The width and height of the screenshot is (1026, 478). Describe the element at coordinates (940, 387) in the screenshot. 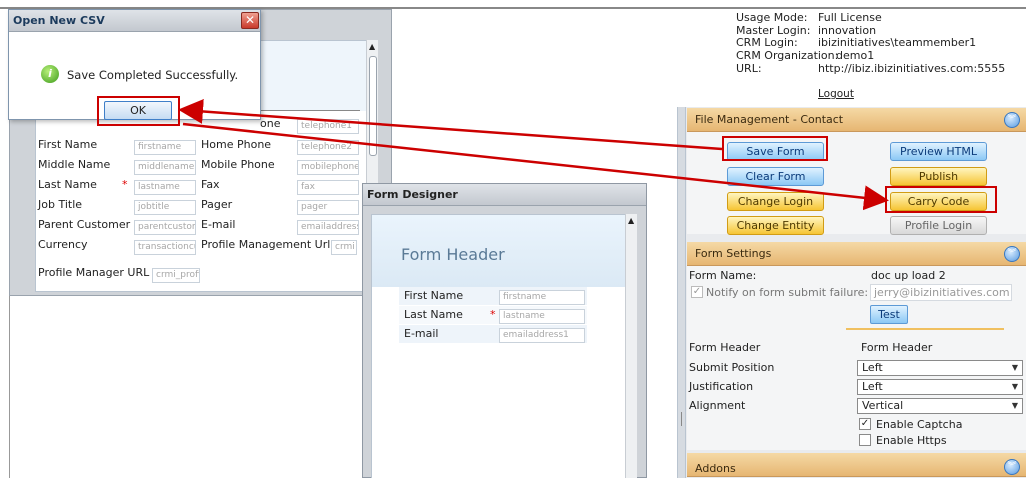

I see `justification-select: Left ▼` at that location.